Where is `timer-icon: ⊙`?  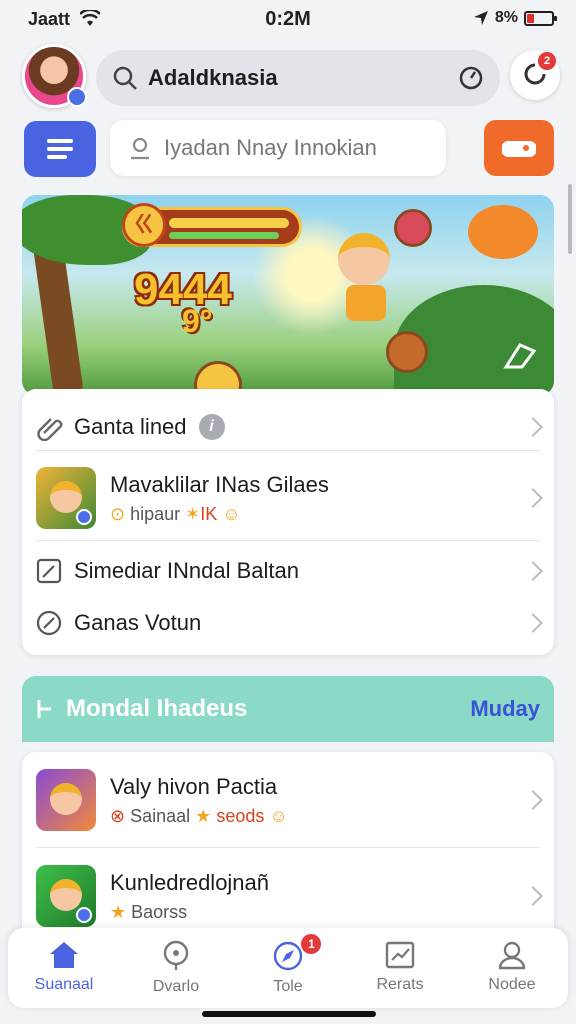
timer-icon: ⊙ is located at coordinates (118, 513).